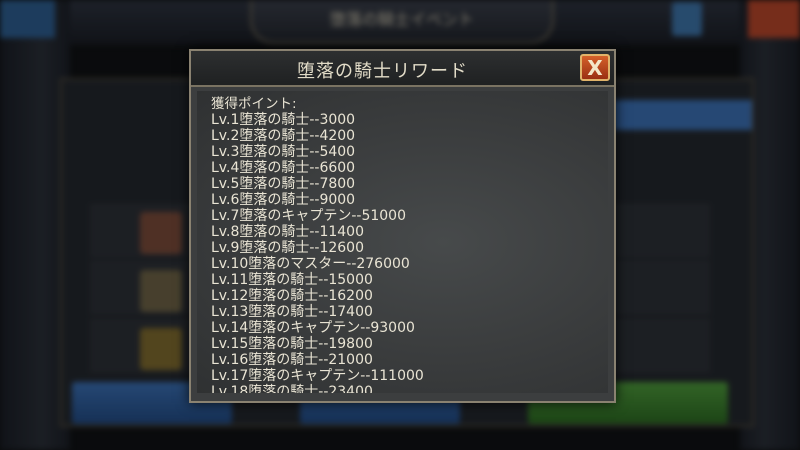  What do you see at coordinates (292, 388) in the screenshot?
I see `reward-entry: Lv.18堕落の騎士--23400` at bounding box center [292, 388].